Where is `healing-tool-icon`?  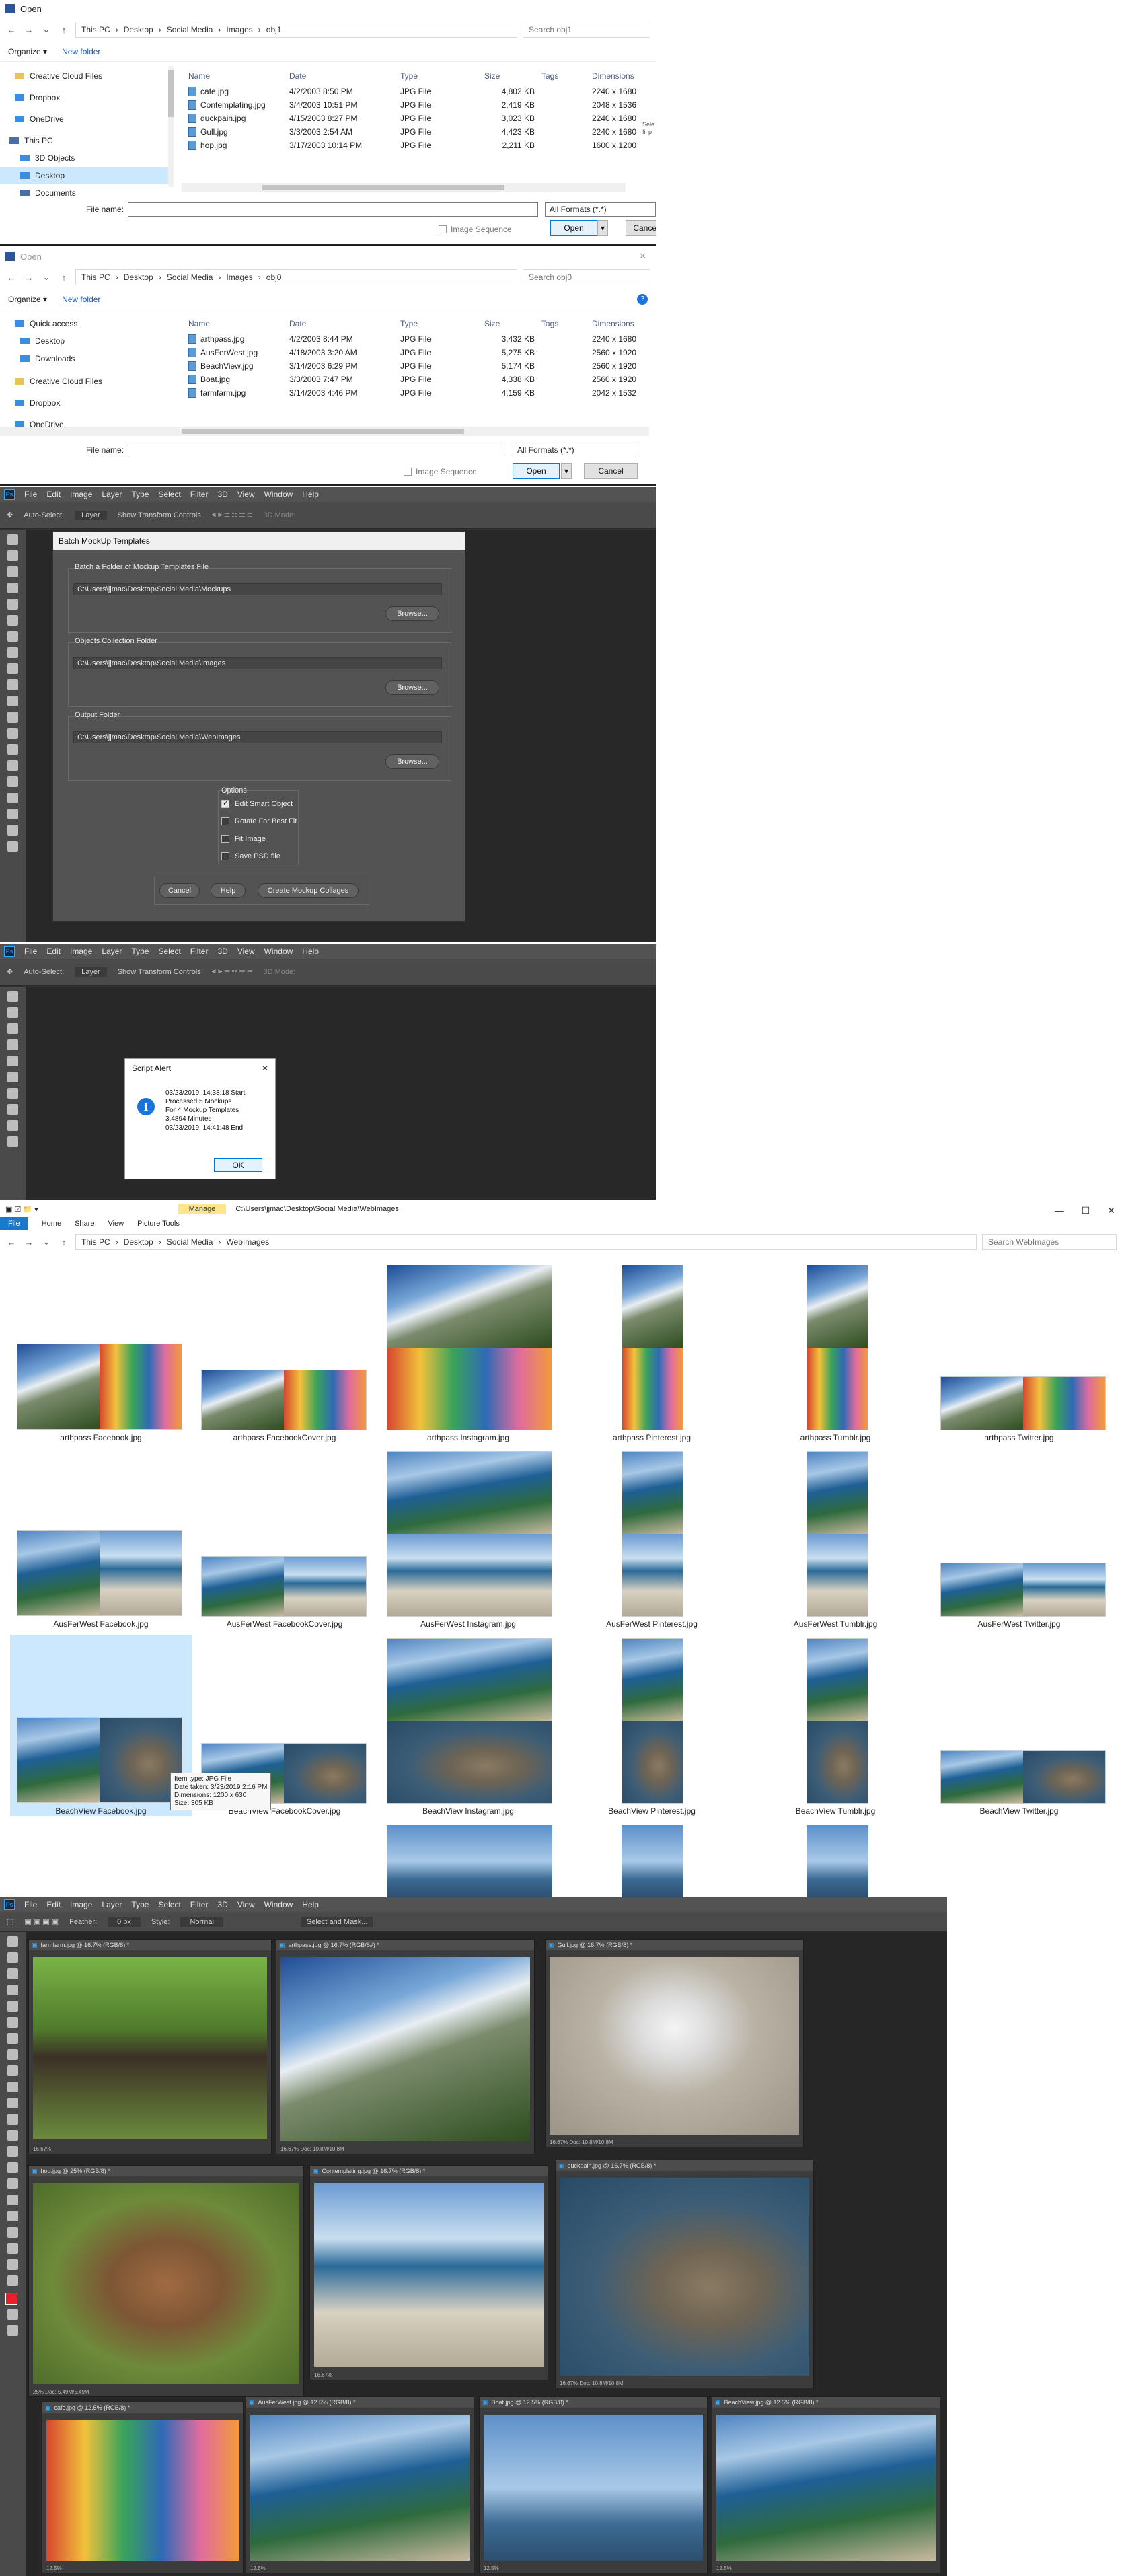
healing-tool-icon is located at coordinates (12, 636).